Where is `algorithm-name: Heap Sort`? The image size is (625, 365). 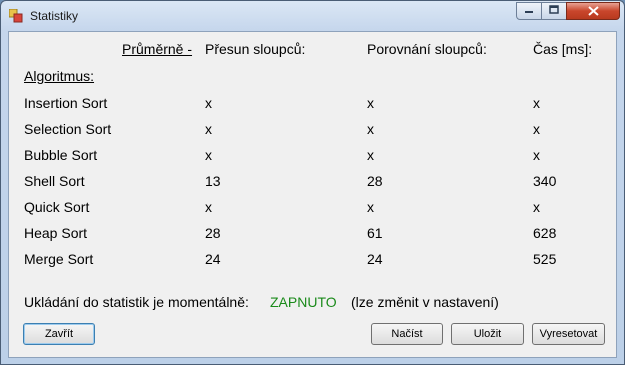 algorithm-name: Heap Sort is located at coordinates (56, 233).